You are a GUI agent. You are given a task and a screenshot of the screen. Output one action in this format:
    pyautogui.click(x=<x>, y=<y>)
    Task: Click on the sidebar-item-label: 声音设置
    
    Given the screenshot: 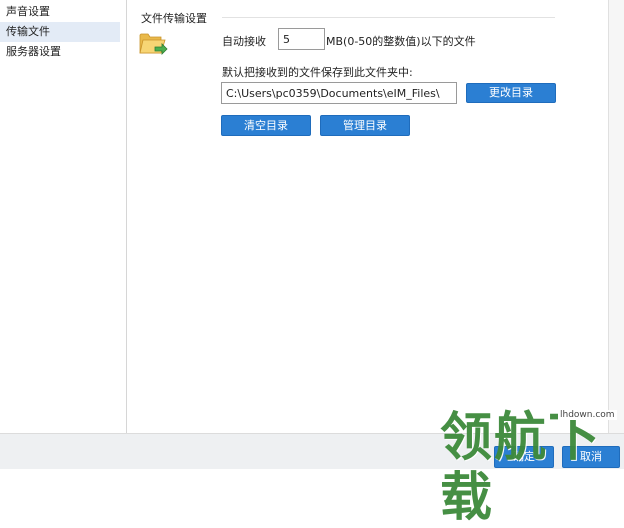 What is the action you would take?
    pyautogui.click(x=28, y=11)
    